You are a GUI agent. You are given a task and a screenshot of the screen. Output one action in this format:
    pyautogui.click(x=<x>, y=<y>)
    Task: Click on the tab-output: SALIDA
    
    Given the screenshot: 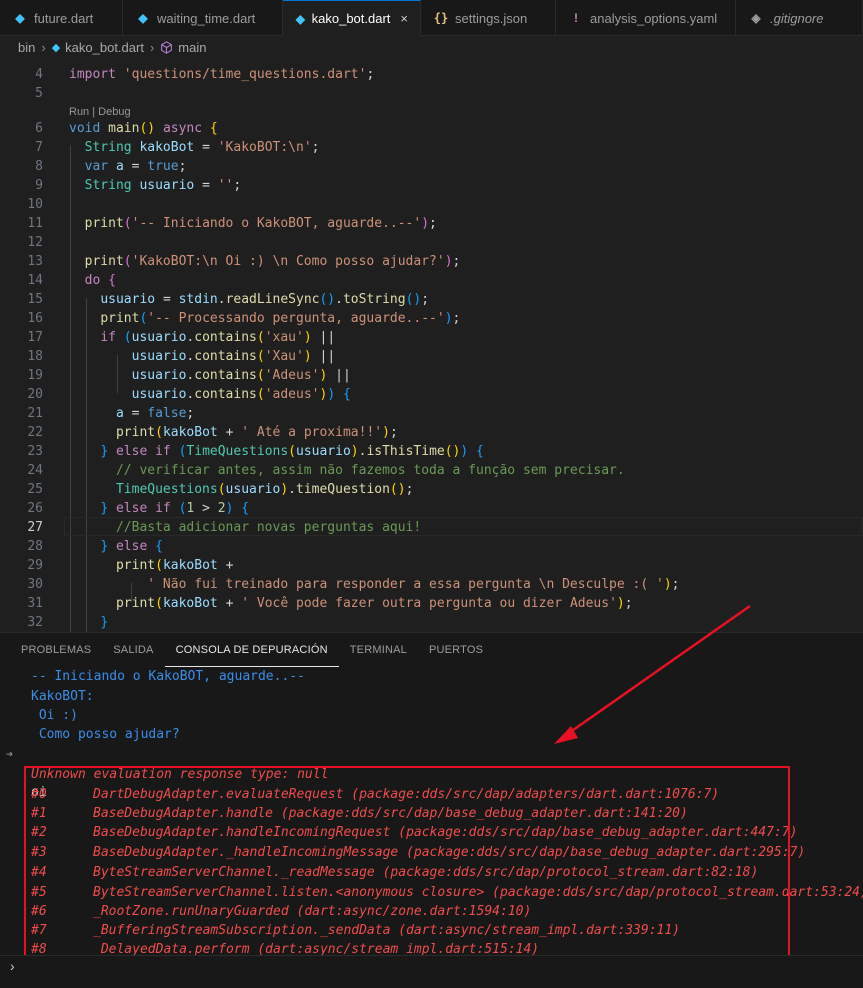 What is the action you would take?
    pyautogui.click(x=133, y=650)
    